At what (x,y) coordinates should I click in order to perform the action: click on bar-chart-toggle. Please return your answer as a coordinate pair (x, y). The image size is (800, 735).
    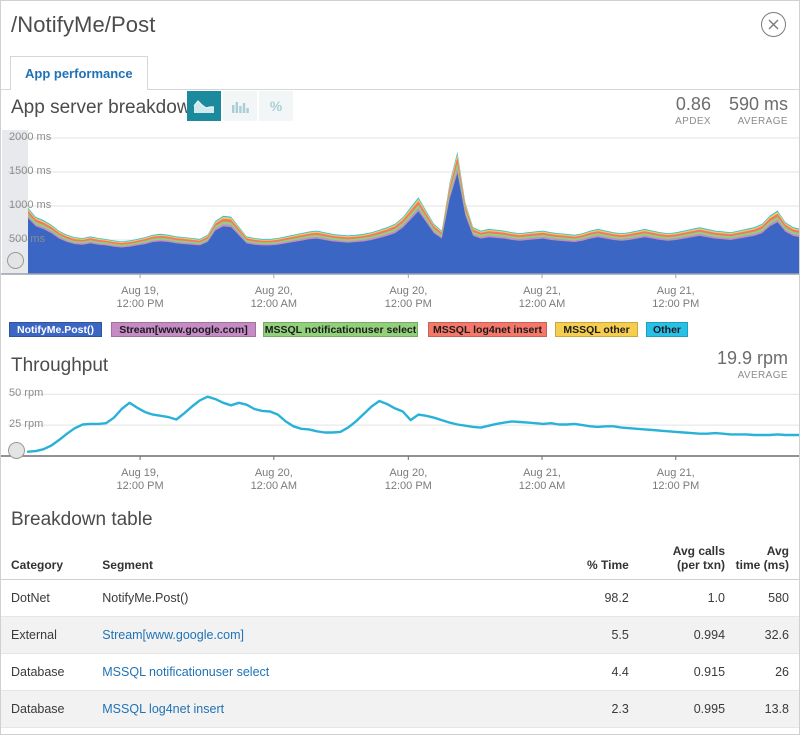
    Looking at the image, I should click on (240, 106).